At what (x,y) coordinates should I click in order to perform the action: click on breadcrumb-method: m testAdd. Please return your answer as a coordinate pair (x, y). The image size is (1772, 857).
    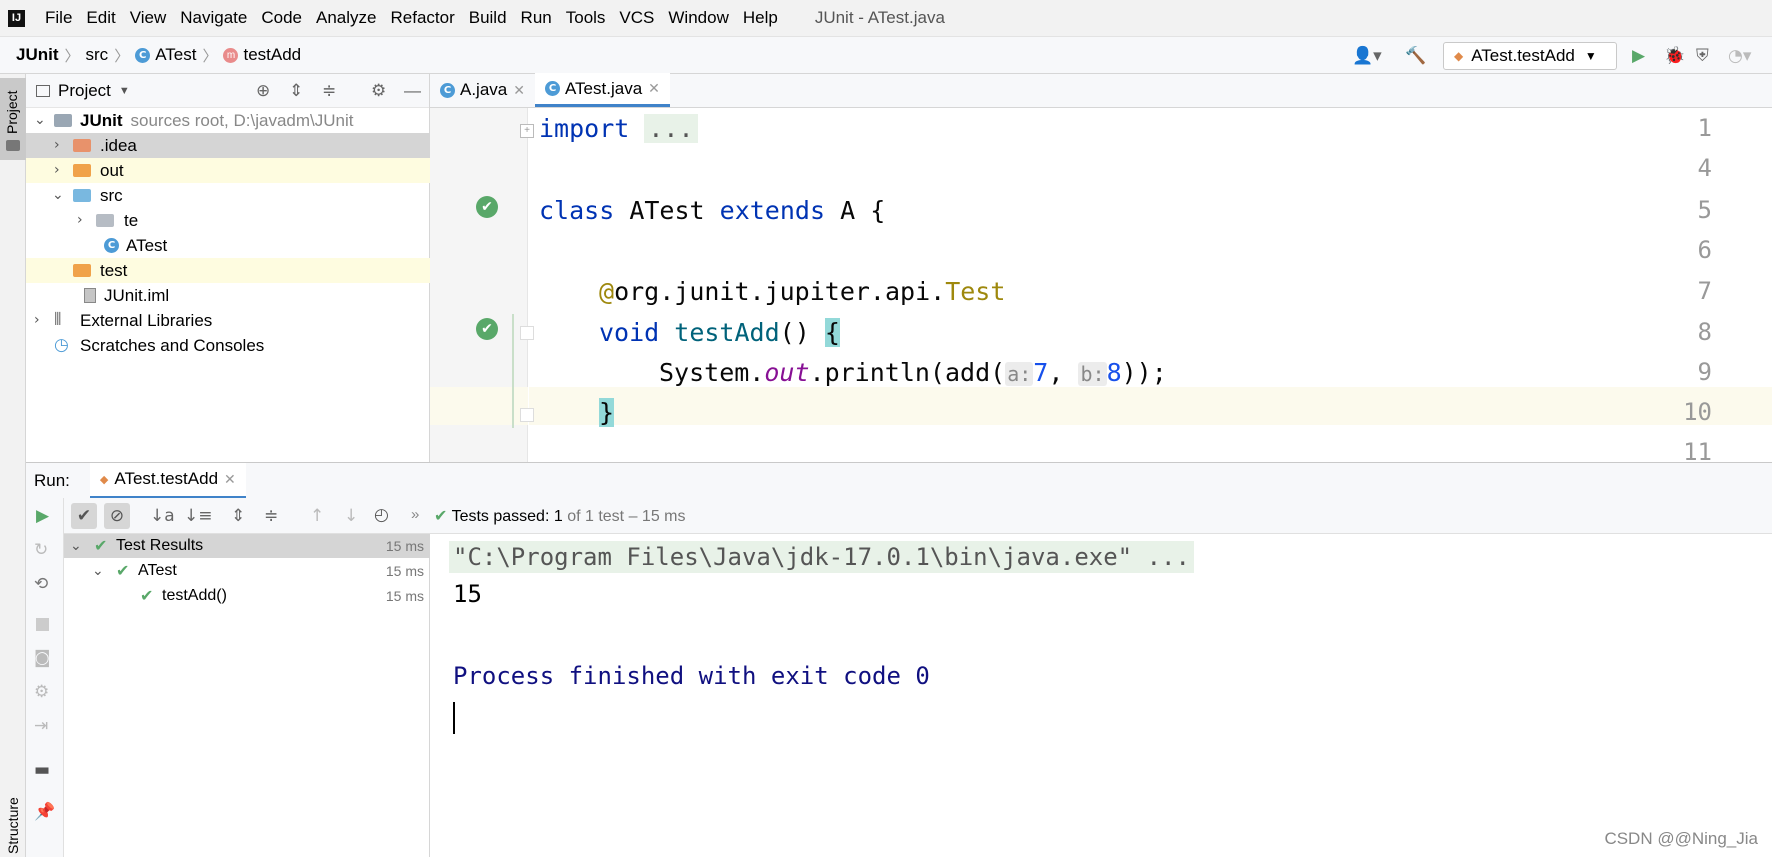
    Looking at the image, I should click on (262, 55).